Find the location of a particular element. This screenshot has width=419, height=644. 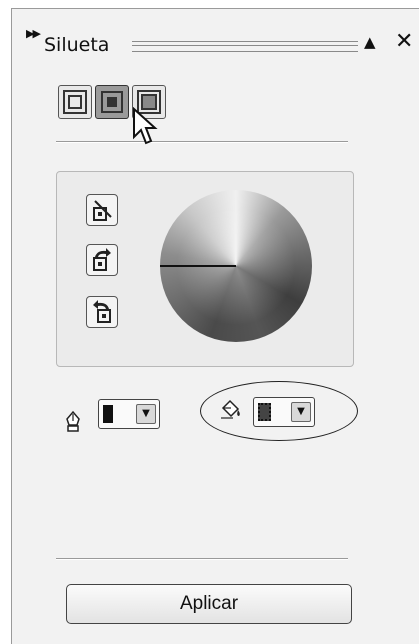

contour-outside-icon is located at coordinates (75, 102).